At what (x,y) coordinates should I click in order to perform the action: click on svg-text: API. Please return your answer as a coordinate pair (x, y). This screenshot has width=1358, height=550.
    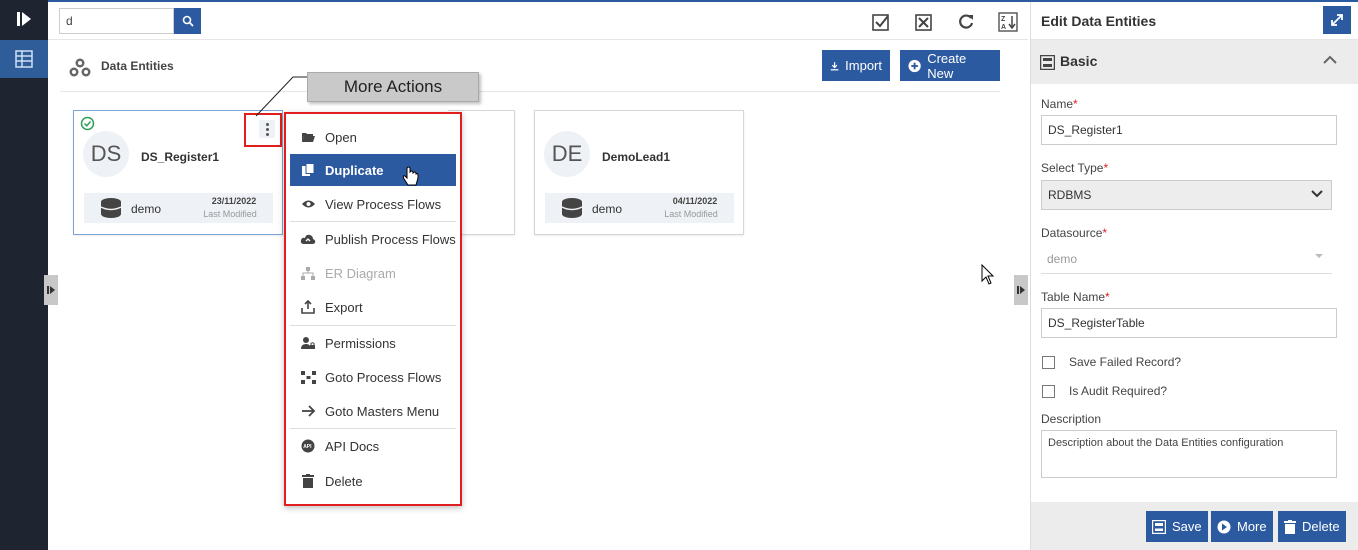
    Looking at the image, I should click on (307, 447).